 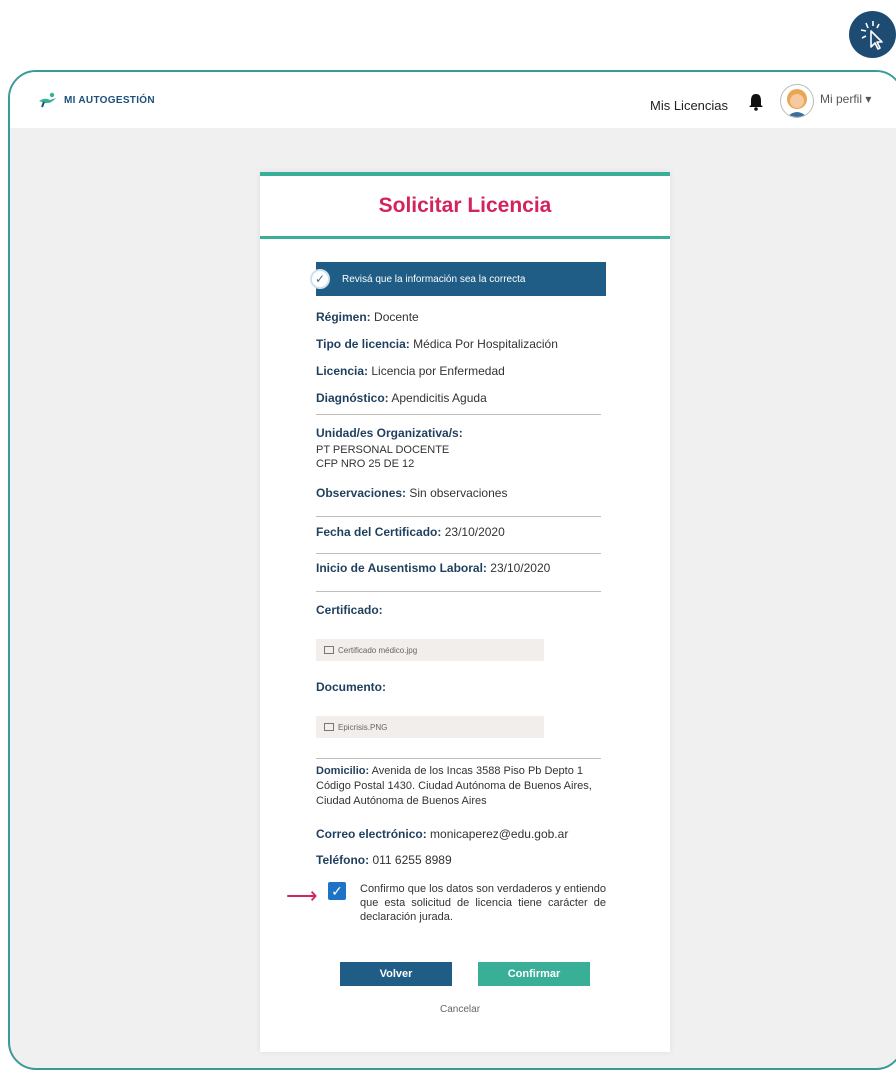 What do you see at coordinates (453, 100) in the screenshot?
I see `top-bar: MI AUTOGESTIÓN Mis Licencias Mi perfil ▾` at bounding box center [453, 100].